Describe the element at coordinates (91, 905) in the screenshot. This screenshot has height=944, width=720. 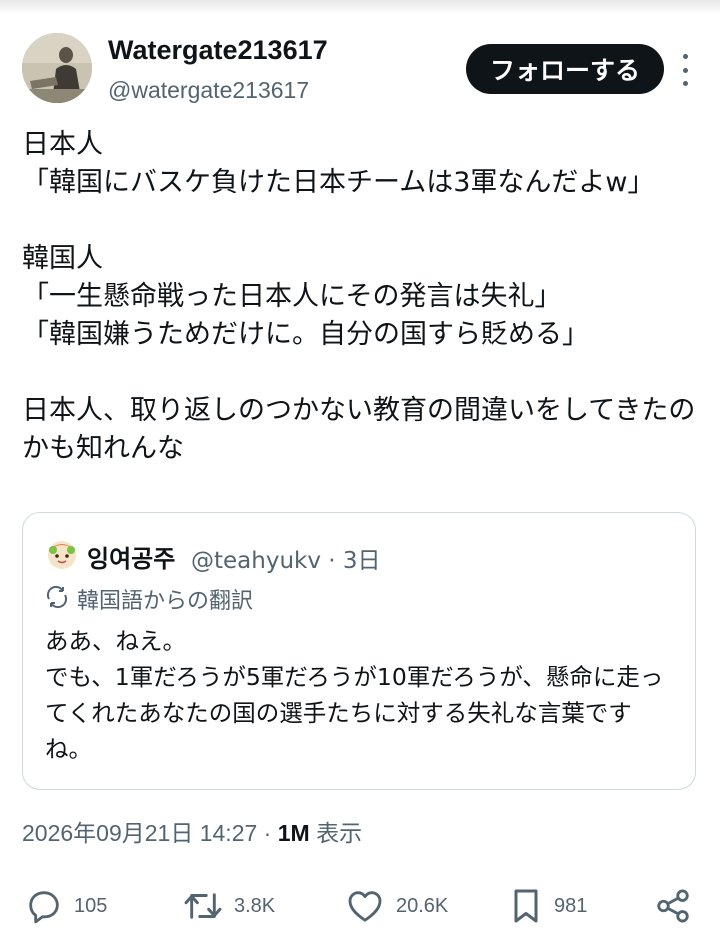
I see `reply-count: 105` at that location.